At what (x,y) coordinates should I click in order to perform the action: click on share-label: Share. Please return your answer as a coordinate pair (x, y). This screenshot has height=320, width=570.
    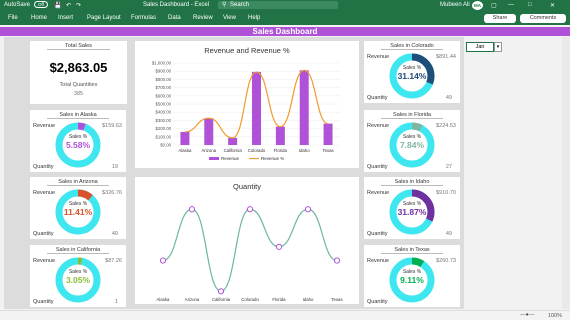
    Looking at the image, I should click on (500, 18).